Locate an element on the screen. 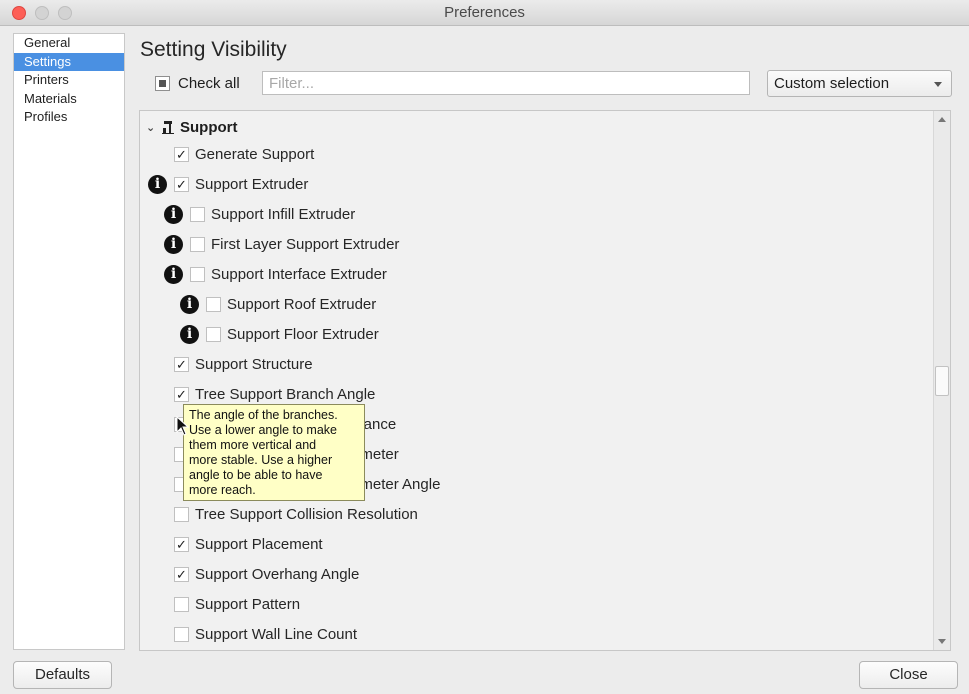 Image resolution: width=969 pixels, height=694 pixels. setting-label: Support Overhang Angle is located at coordinates (277, 574).